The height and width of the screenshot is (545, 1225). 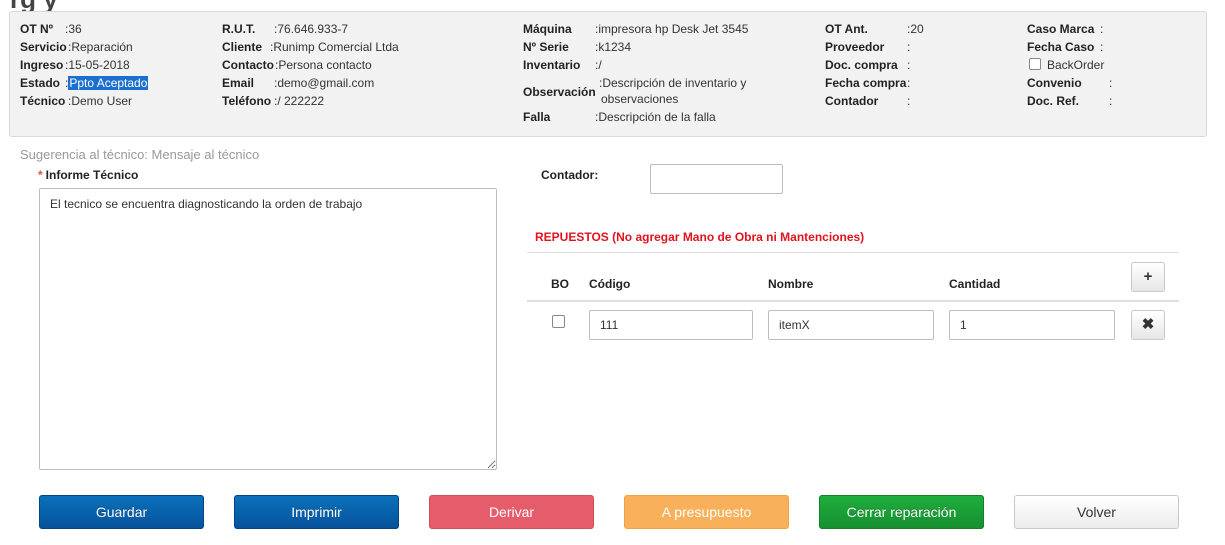 What do you see at coordinates (1054, 83) in the screenshot?
I see `convenio-label: Convenio` at bounding box center [1054, 83].